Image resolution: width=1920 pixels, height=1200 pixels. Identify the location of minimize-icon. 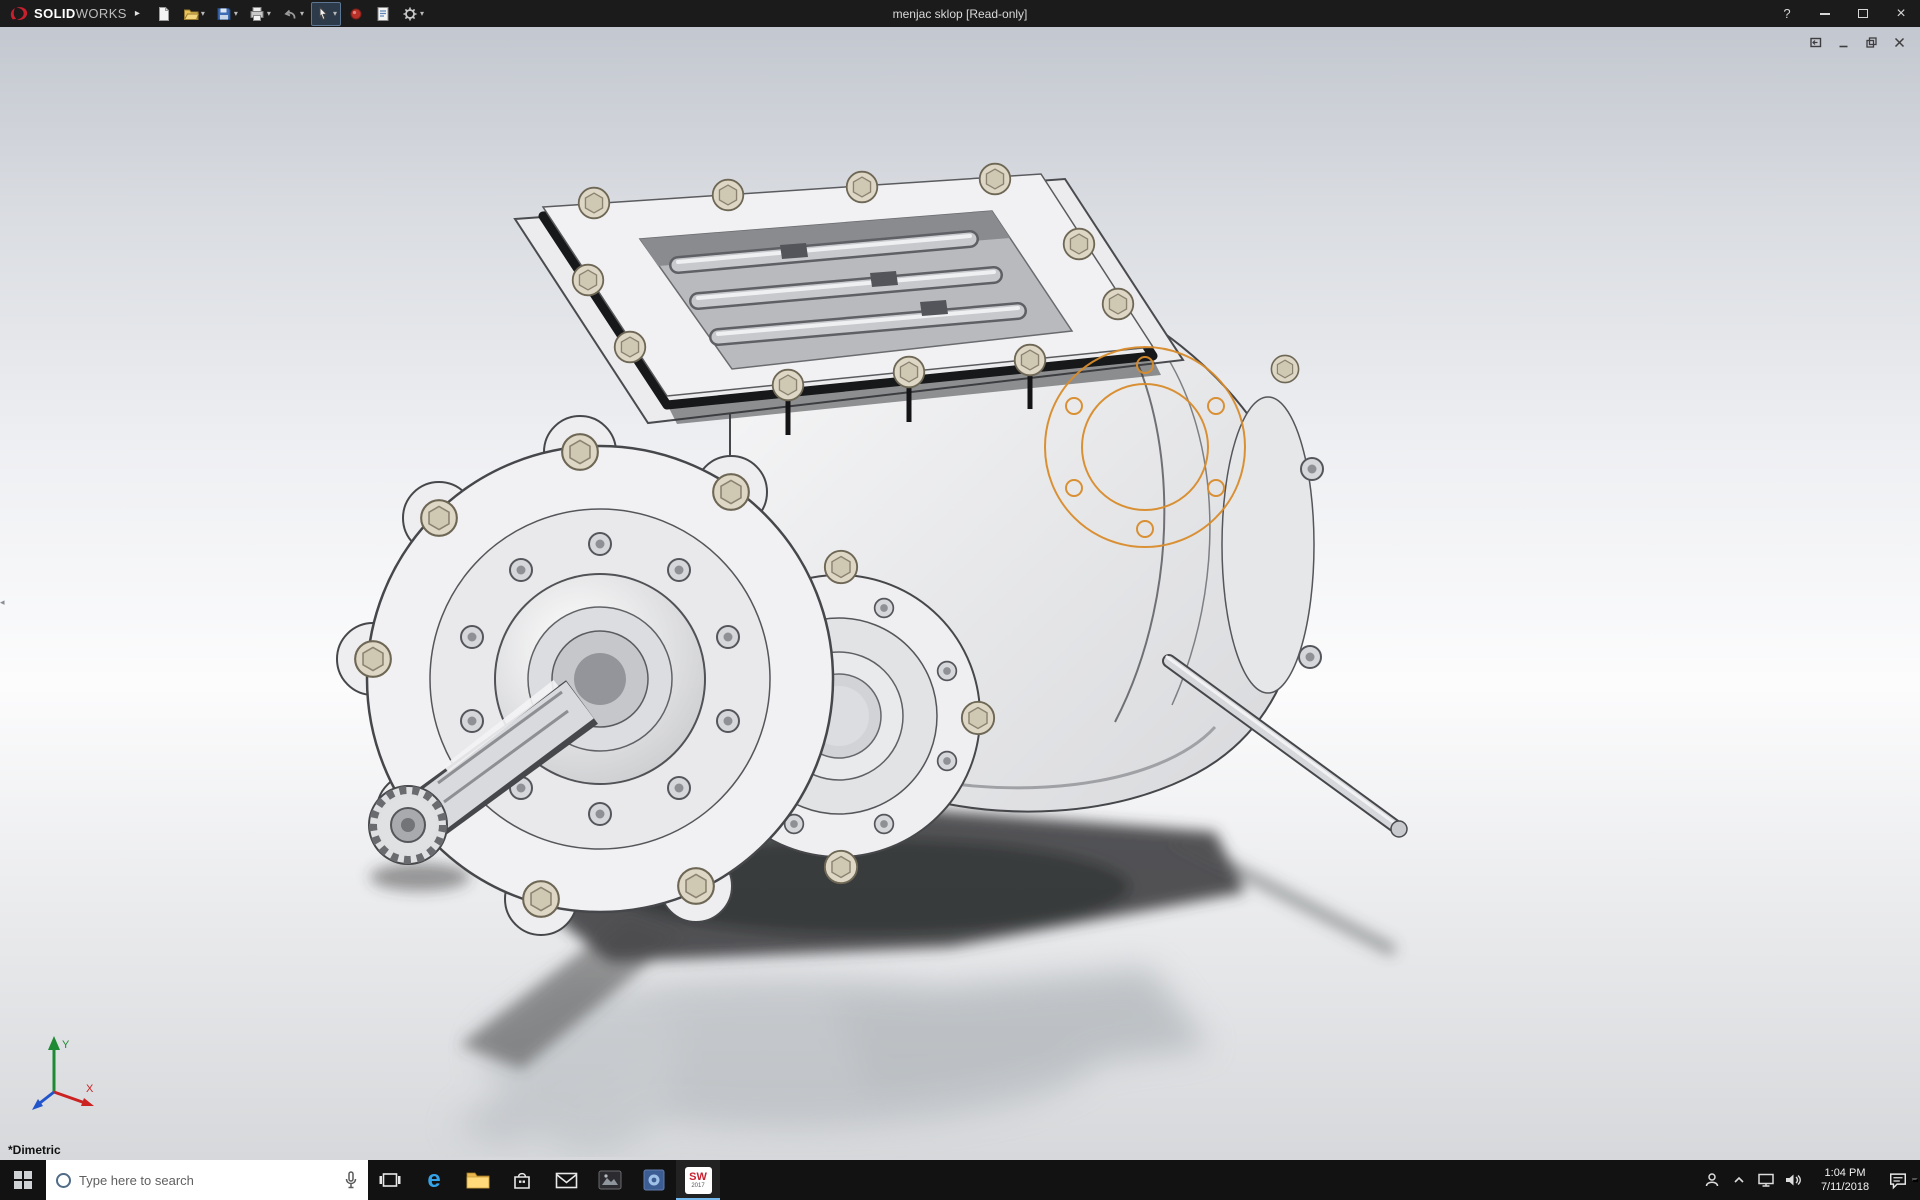
(1825, 13).